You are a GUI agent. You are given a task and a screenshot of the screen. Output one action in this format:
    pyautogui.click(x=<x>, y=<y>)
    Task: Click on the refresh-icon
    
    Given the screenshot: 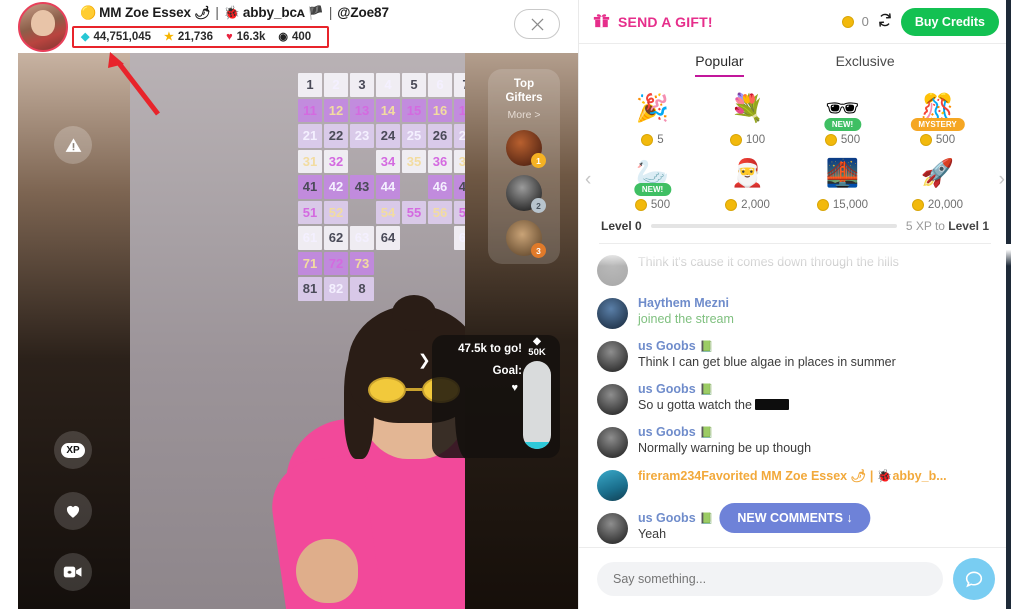 What is the action you would take?
    pyautogui.click(x=885, y=22)
    